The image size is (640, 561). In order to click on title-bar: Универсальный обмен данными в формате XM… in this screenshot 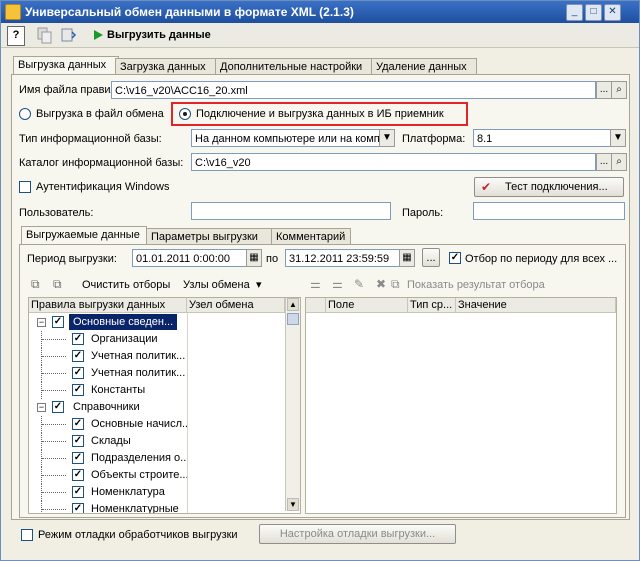, I will do `click(320, 12)`.